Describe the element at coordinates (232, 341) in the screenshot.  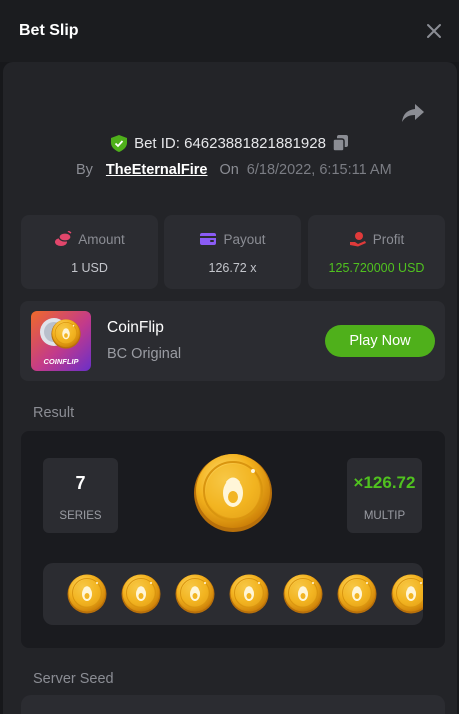
I see `game-card: COINFLIP CoinFlip BC Original Play Now` at that location.